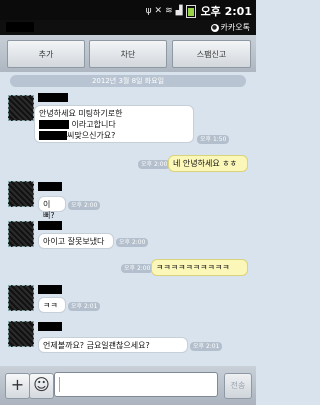  I want to click on redacted-chat-name, so click(20, 27).